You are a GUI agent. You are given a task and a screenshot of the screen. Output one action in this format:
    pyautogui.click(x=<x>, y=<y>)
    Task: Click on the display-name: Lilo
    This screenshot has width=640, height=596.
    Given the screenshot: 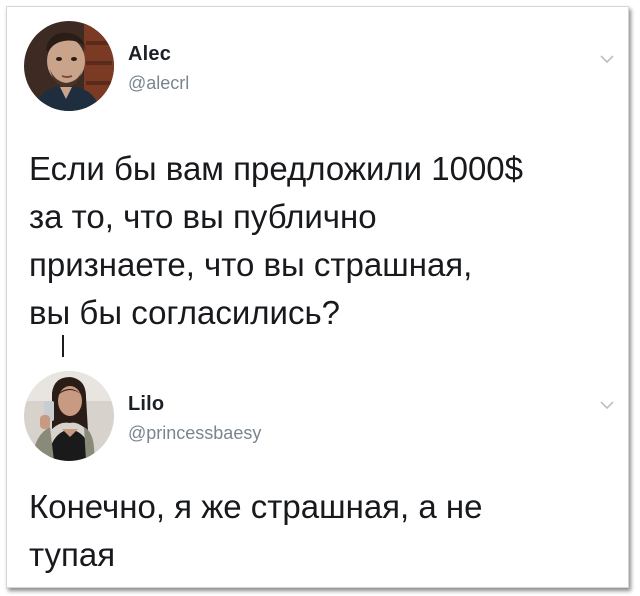 What is the action you would take?
    pyautogui.click(x=146, y=404)
    